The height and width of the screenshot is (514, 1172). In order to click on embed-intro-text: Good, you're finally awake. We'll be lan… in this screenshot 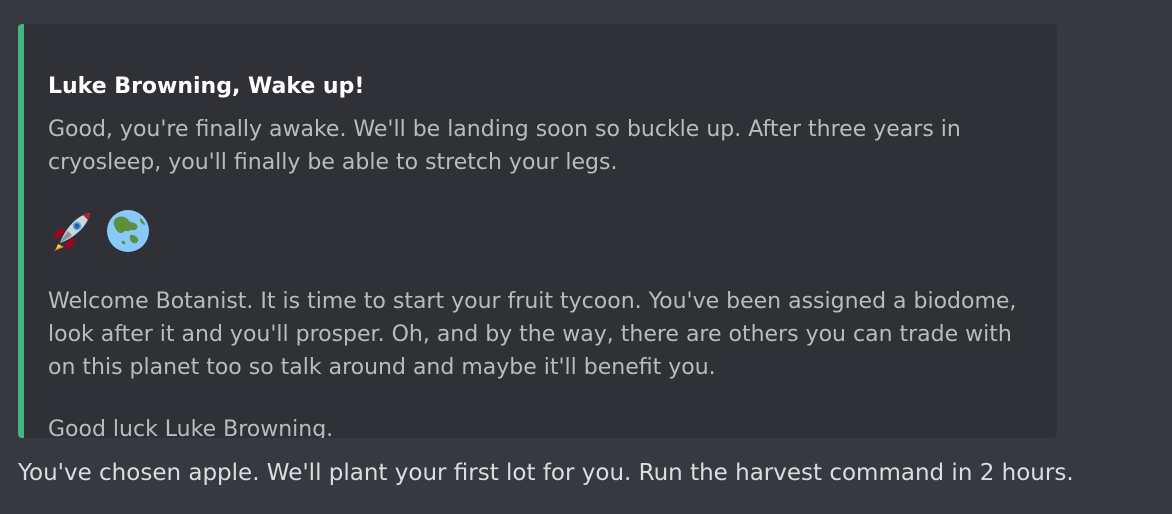, I will do `click(504, 146)`.